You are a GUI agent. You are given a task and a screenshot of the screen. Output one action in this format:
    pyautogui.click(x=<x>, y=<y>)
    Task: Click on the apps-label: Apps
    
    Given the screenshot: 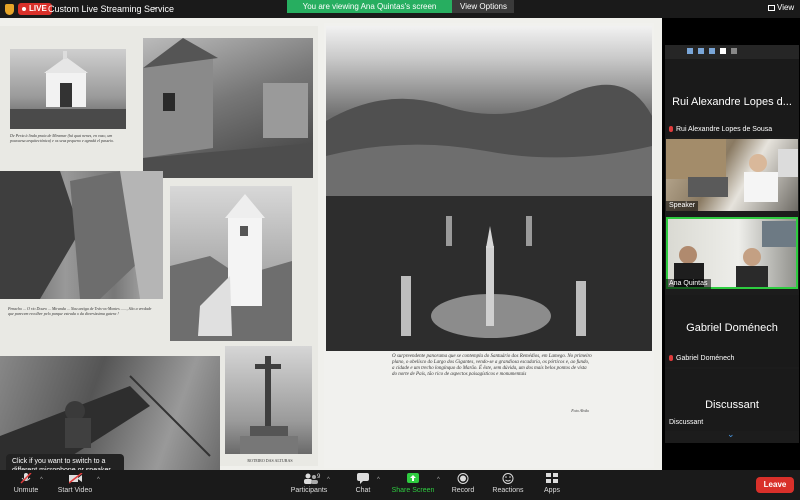 What is the action you would take?
    pyautogui.click(x=552, y=490)
    